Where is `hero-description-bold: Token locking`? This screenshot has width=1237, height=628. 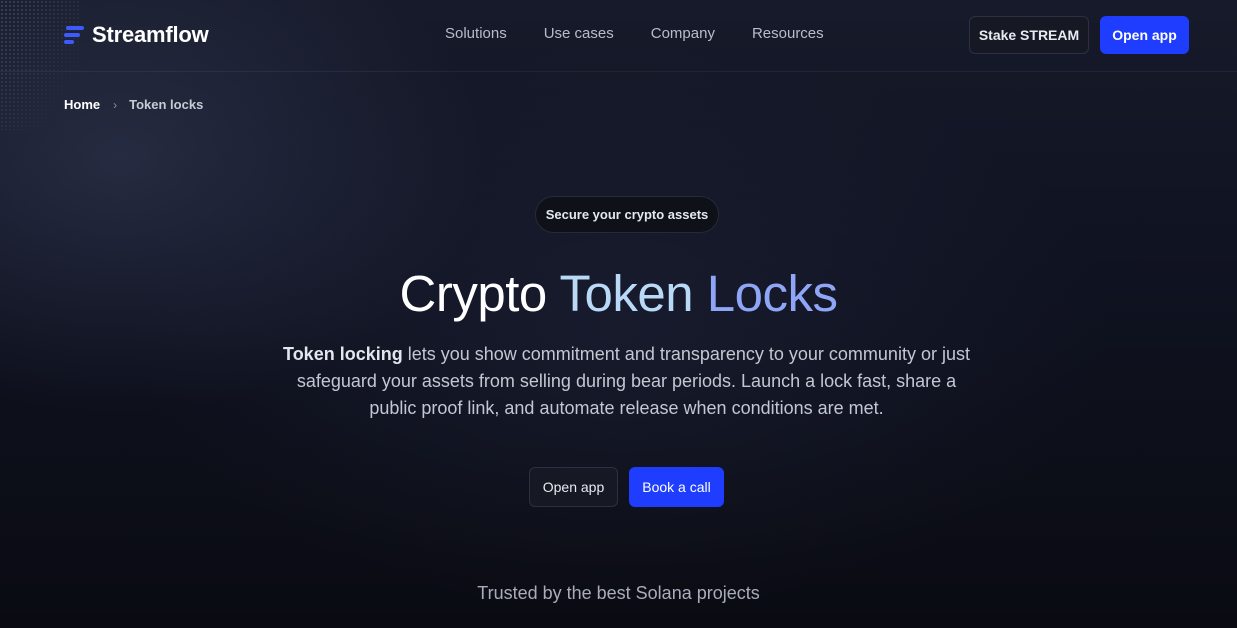 hero-description-bold: Token locking is located at coordinates (343, 354).